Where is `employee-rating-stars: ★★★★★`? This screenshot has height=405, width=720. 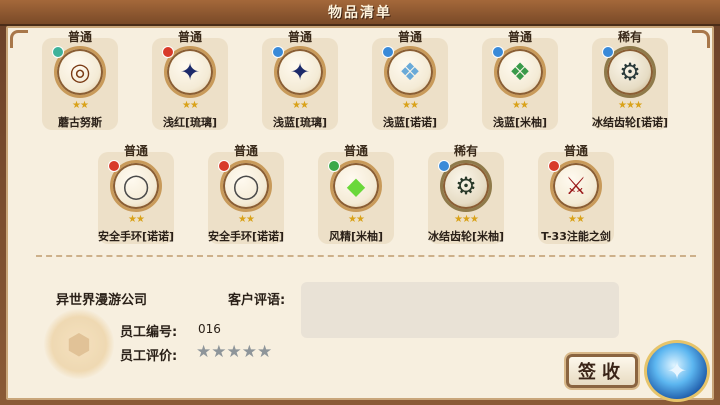 employee-rating-stars: ★★★★★ is located at coordinates (234, 352).